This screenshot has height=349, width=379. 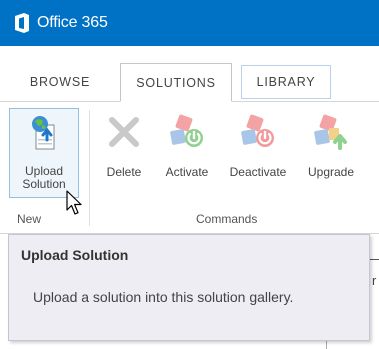 I want to click on ribbon-group-commands-label: Commands, so click(x=227, y=219).